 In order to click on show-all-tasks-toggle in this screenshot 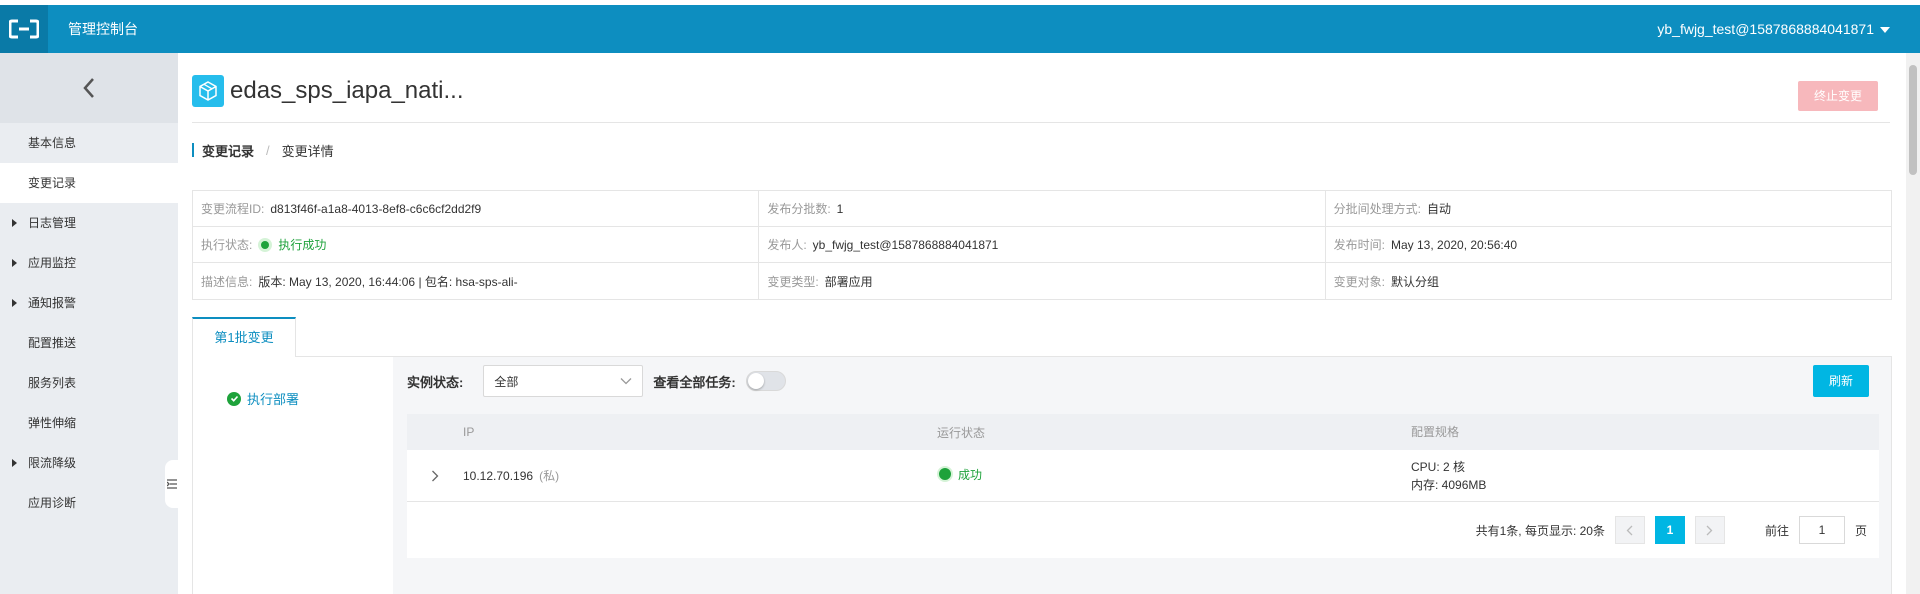, I will do `click(765, 381)`.